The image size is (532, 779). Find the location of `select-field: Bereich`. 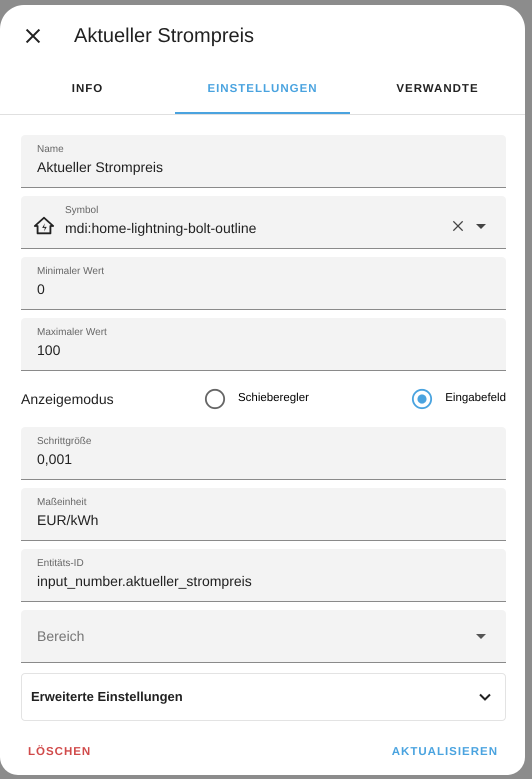

select-field: Bereich is located at coordinates (263, 636).